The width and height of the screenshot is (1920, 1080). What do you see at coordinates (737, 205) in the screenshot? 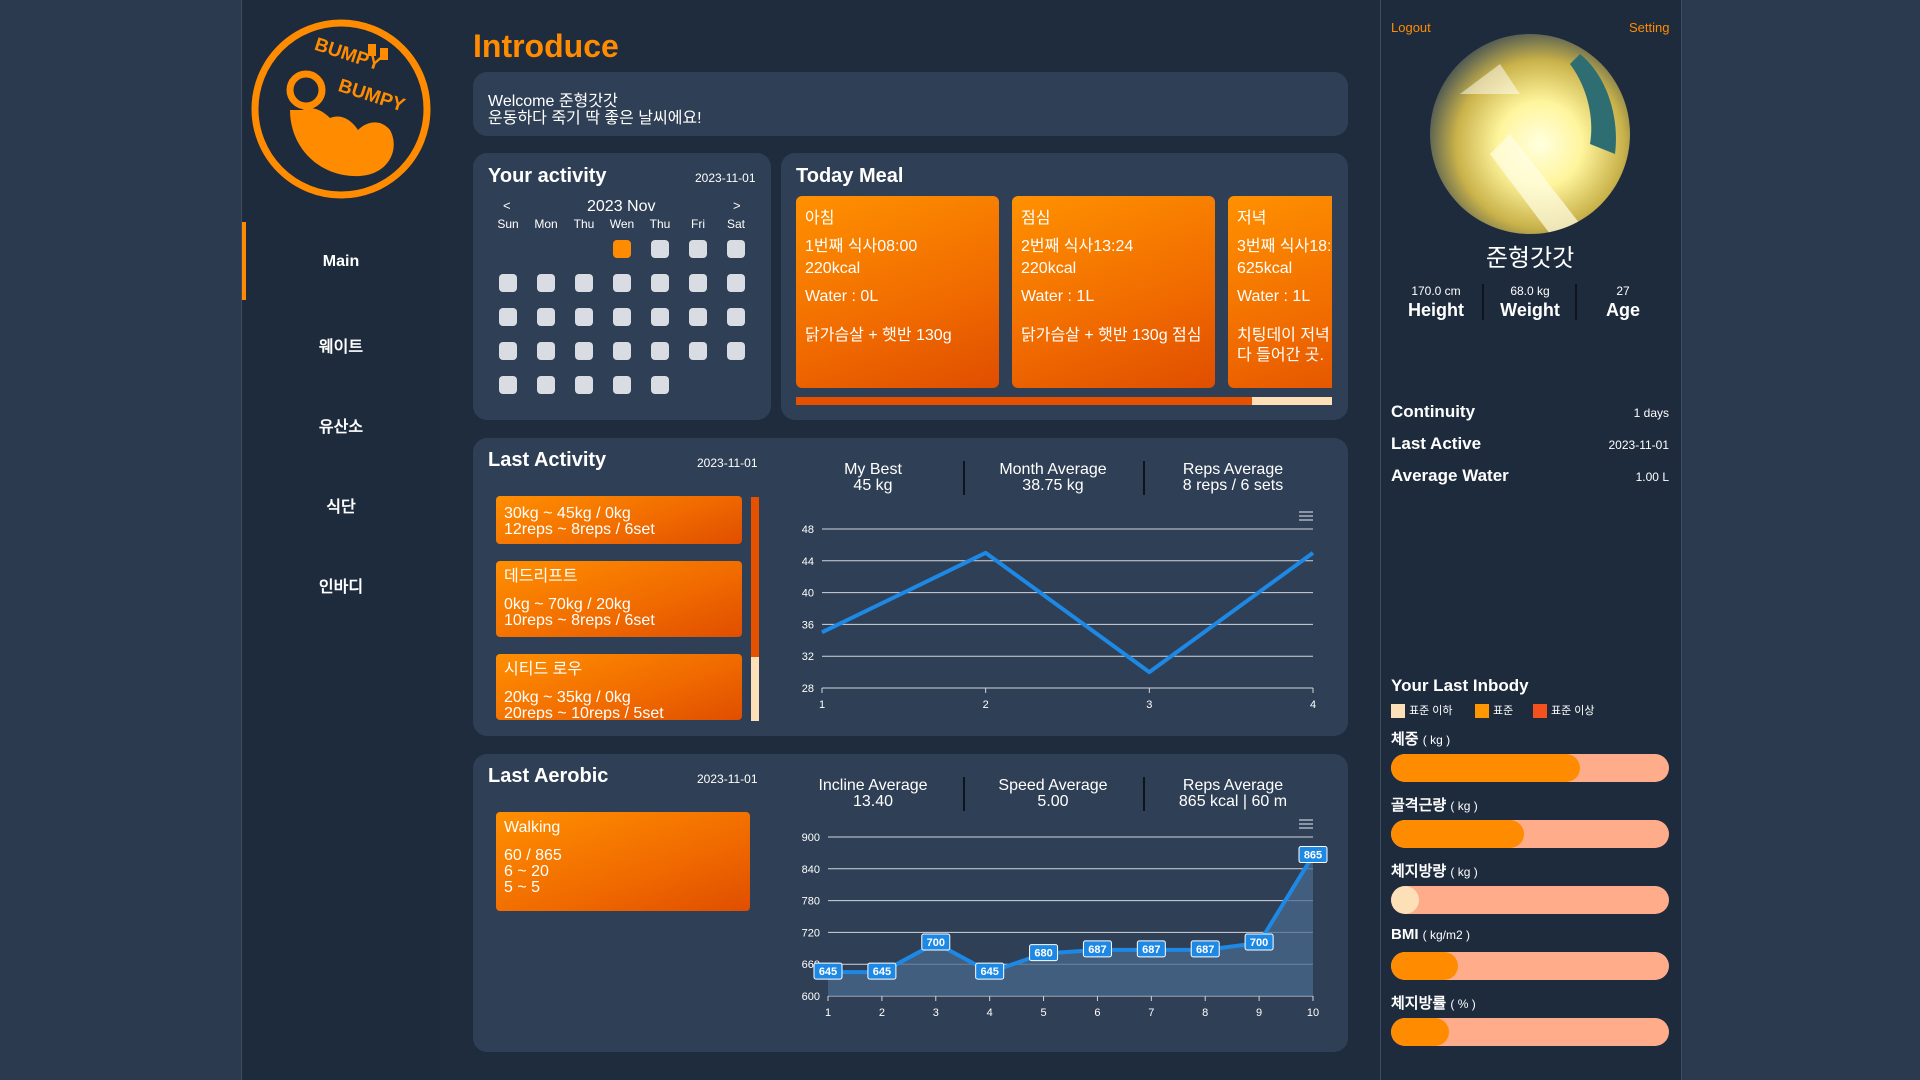
I see `calendar-next-button: >` at bounding box center [737, 205].